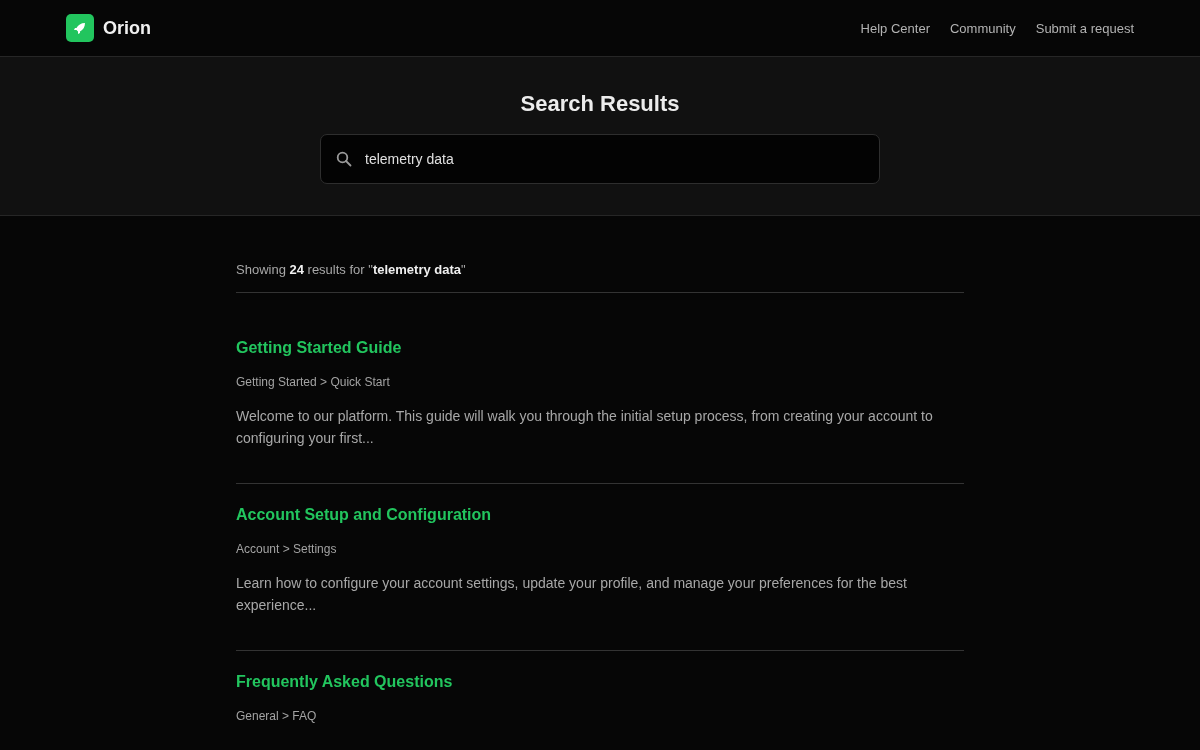 The image size is (1200, 750). I want to click on results-summary: Showing 24 results for "telemetry data", so click(600, 277).